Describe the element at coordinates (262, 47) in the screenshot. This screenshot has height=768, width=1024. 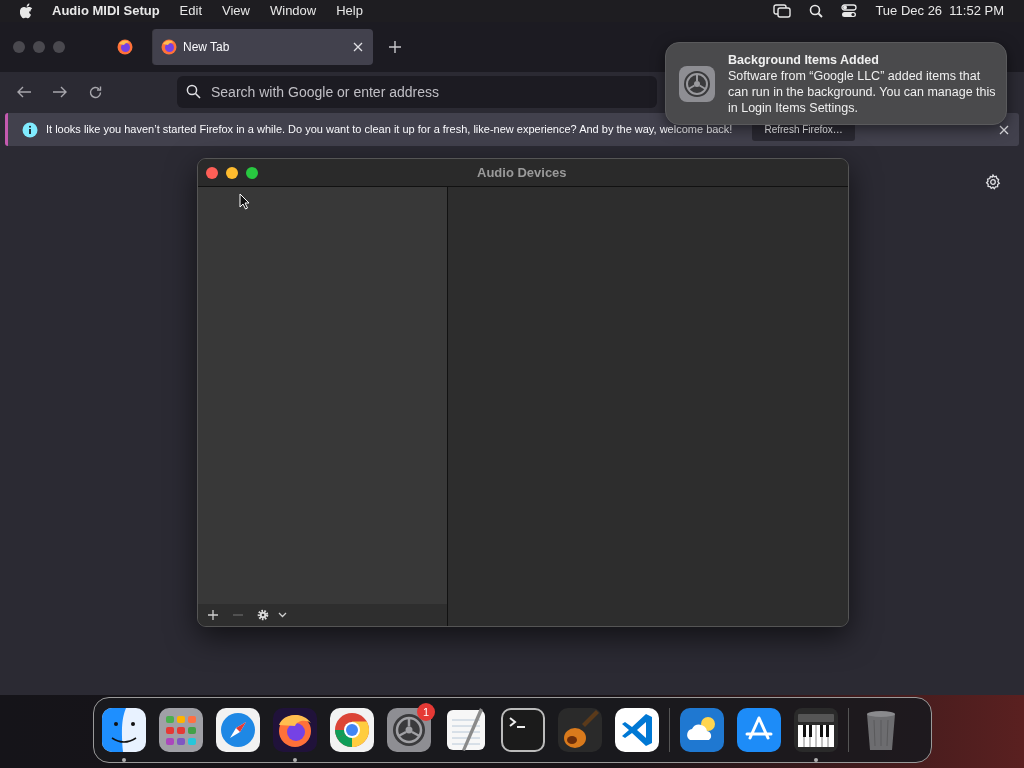
I see `browser-tab: New Tab` at that location.